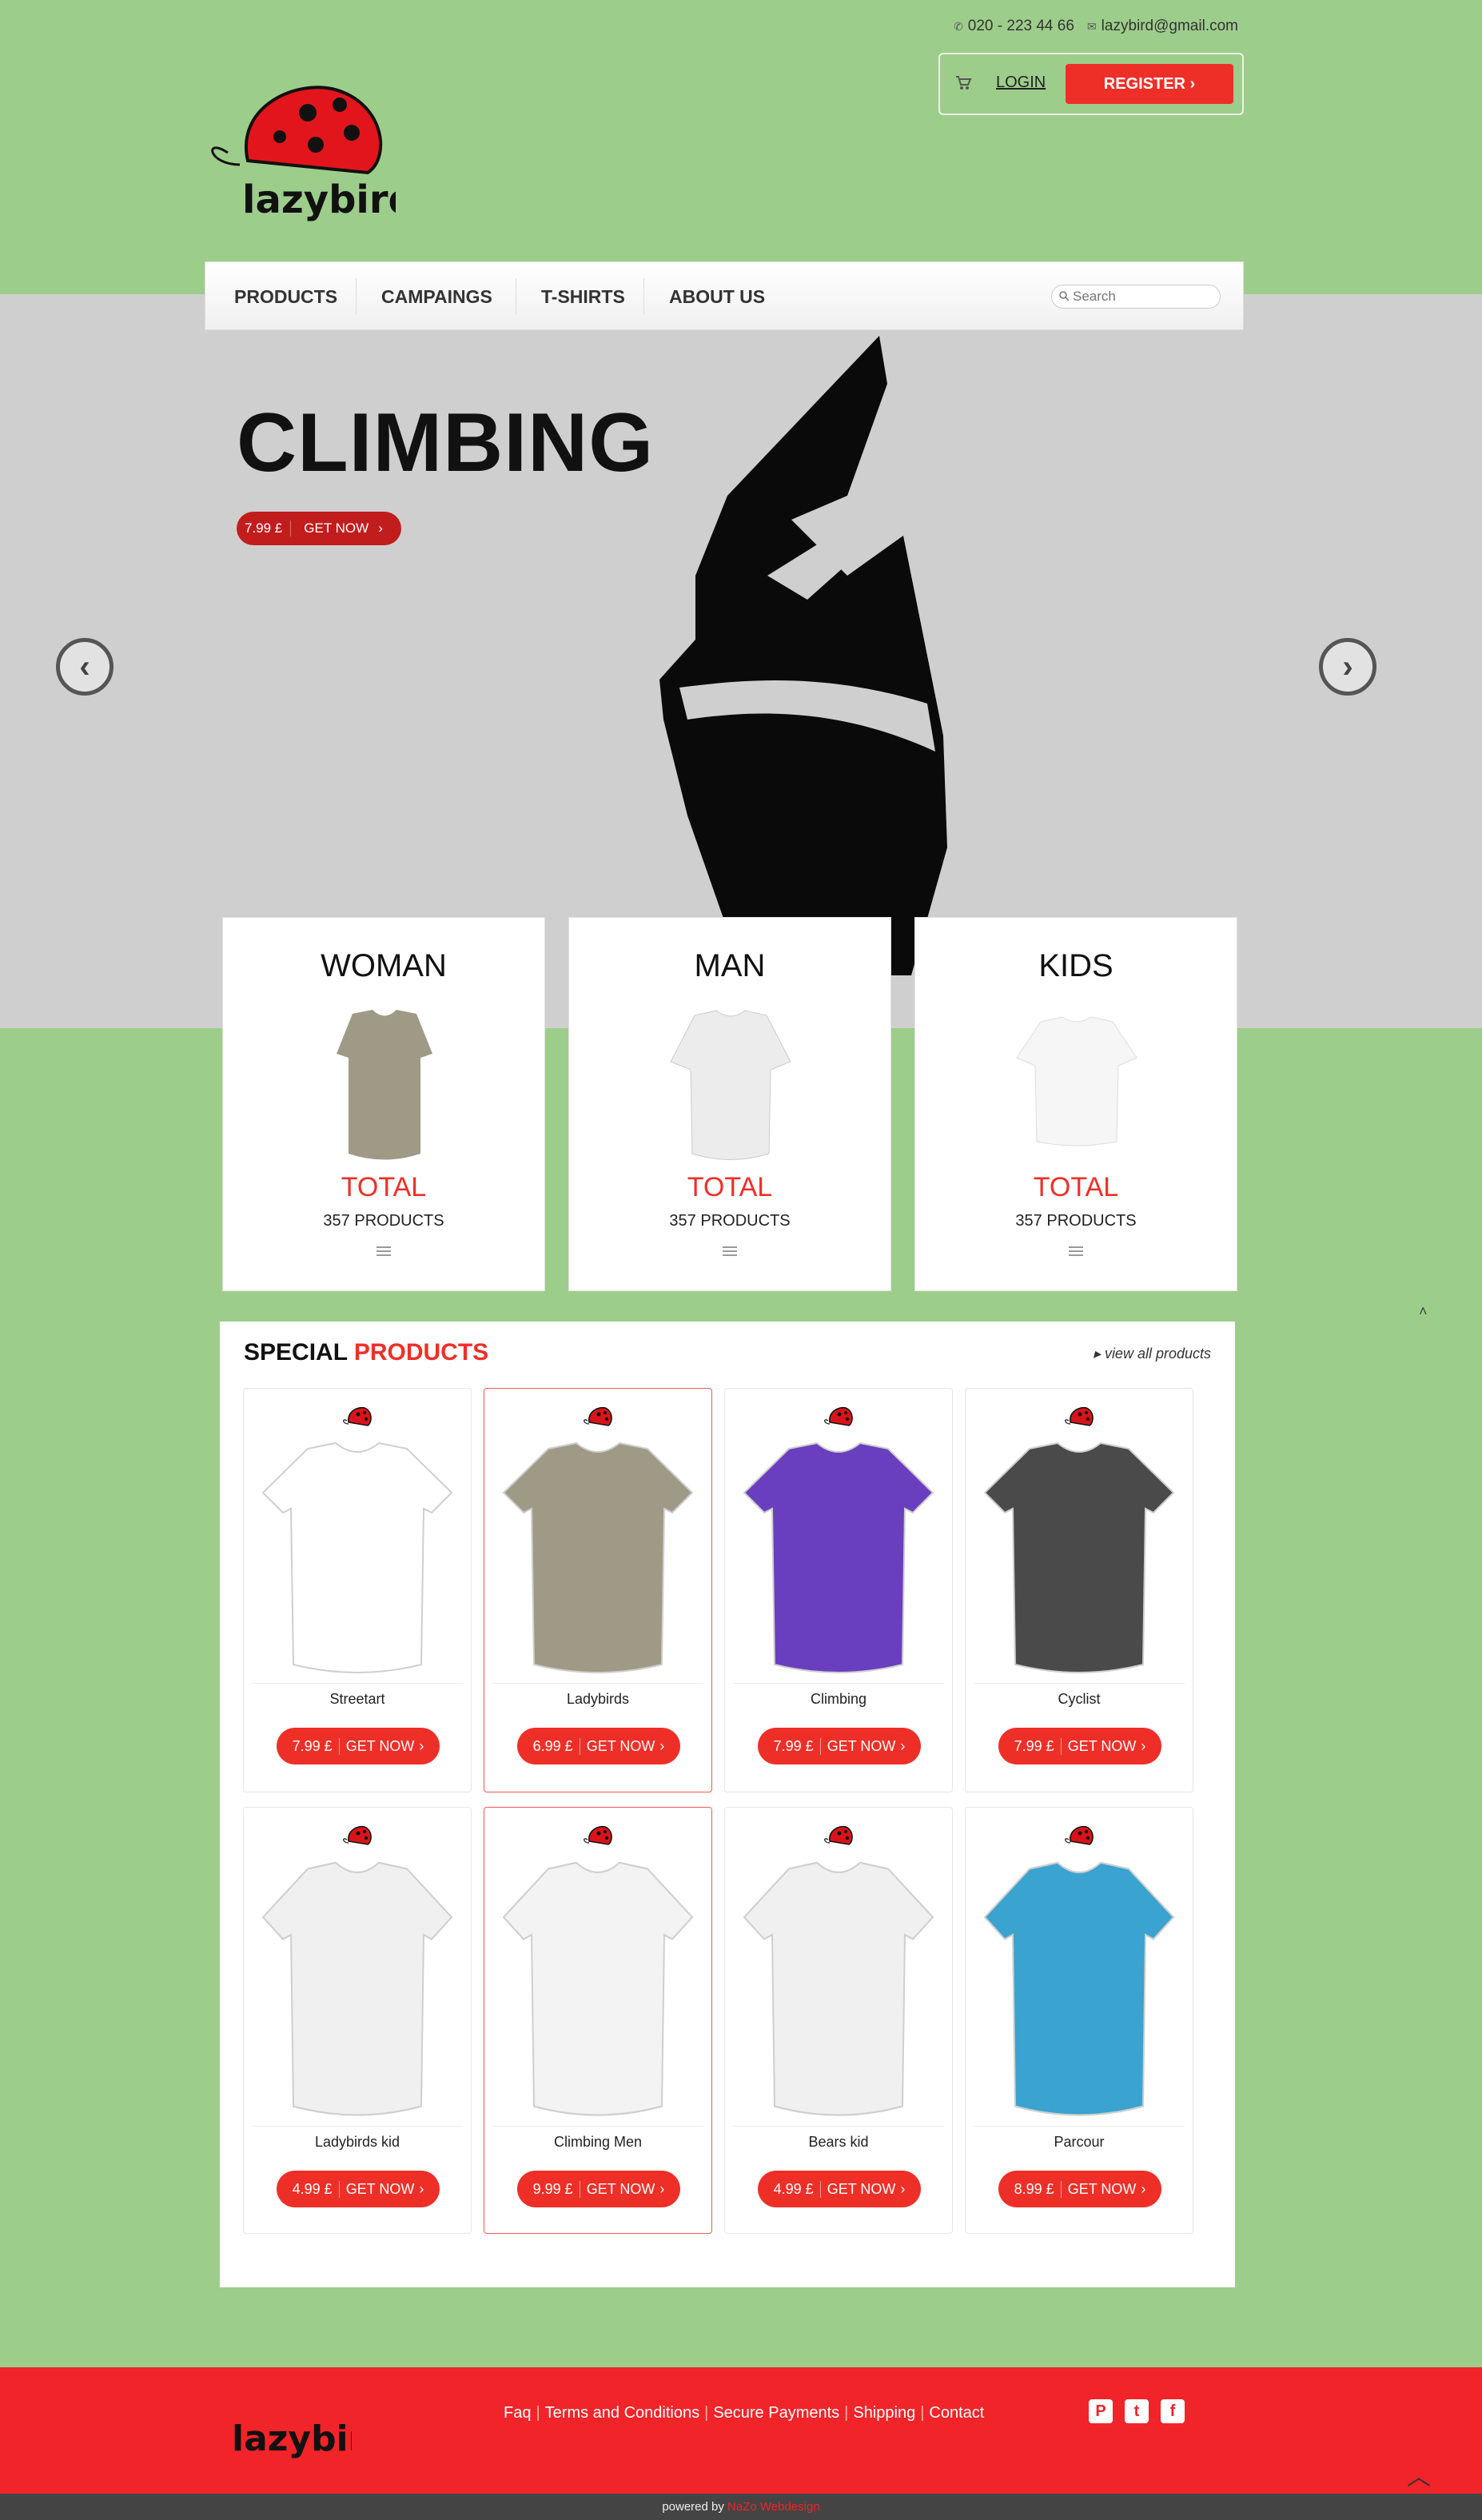 Image resolution: width=1482 pixels, height=2520 pixels. What do you see at coordinates (1152, 1354) in the screenshot?
I see `view-all-link: ▸ view all products` at bounding box center [1152, 1354].